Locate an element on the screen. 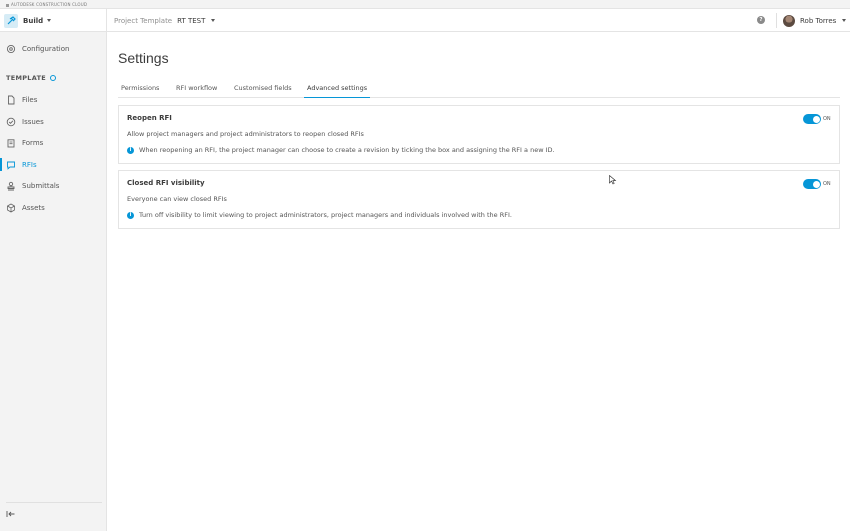 The width and height of the screenshot is (850, 531). sidebar-item-forms: Forms is located at coordinates (53, 142).